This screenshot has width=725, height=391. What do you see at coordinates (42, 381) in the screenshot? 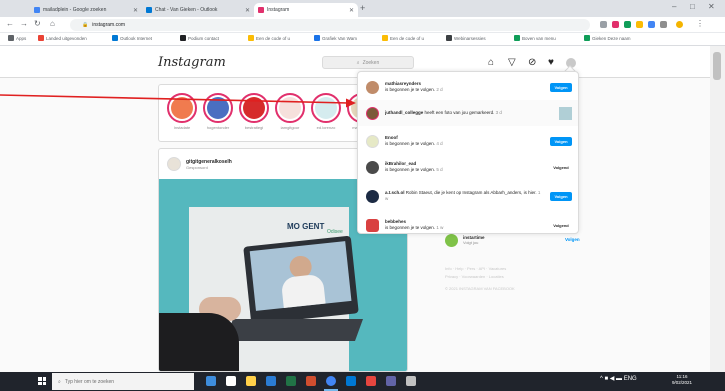
I see `windows-start-icon` at bounding box center [42, 381].